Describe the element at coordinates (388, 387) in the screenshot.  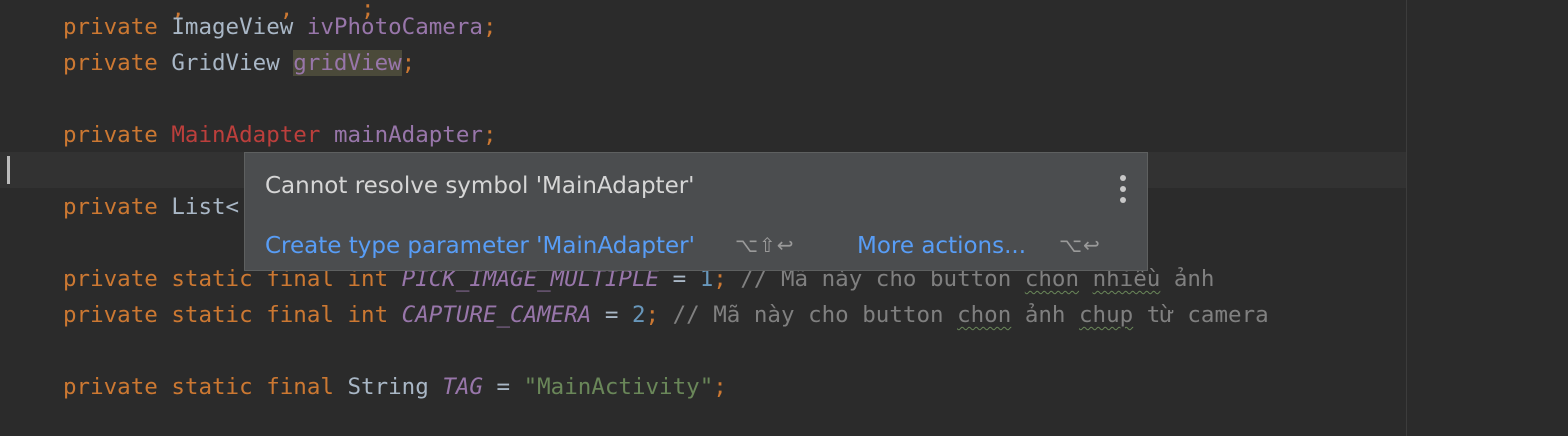
I see `type-name: String` at that location.